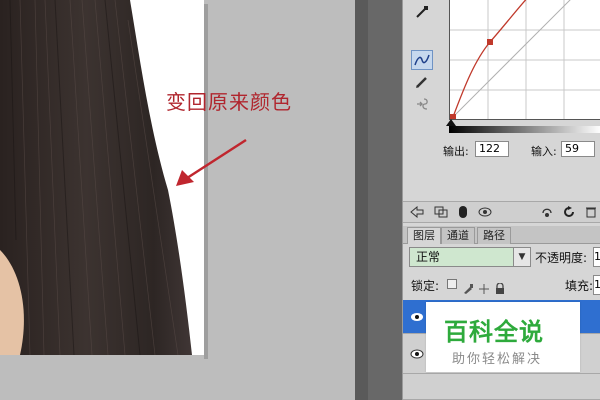 The height and width of the screenshot is (400, 600). What do you see at coordinates (596, 285) in the screenshot?
I see `fill-field: 10` at bounding box center [596, 285].